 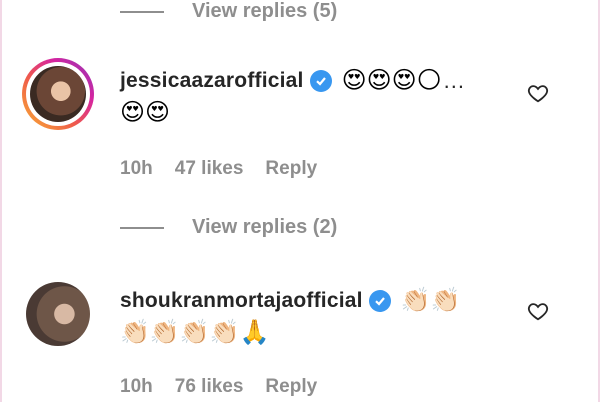 I want to click on comment-text-line-2: 👏🏻👏🏻👏🏻👏🏻🙏, so click(x=195, y=332).